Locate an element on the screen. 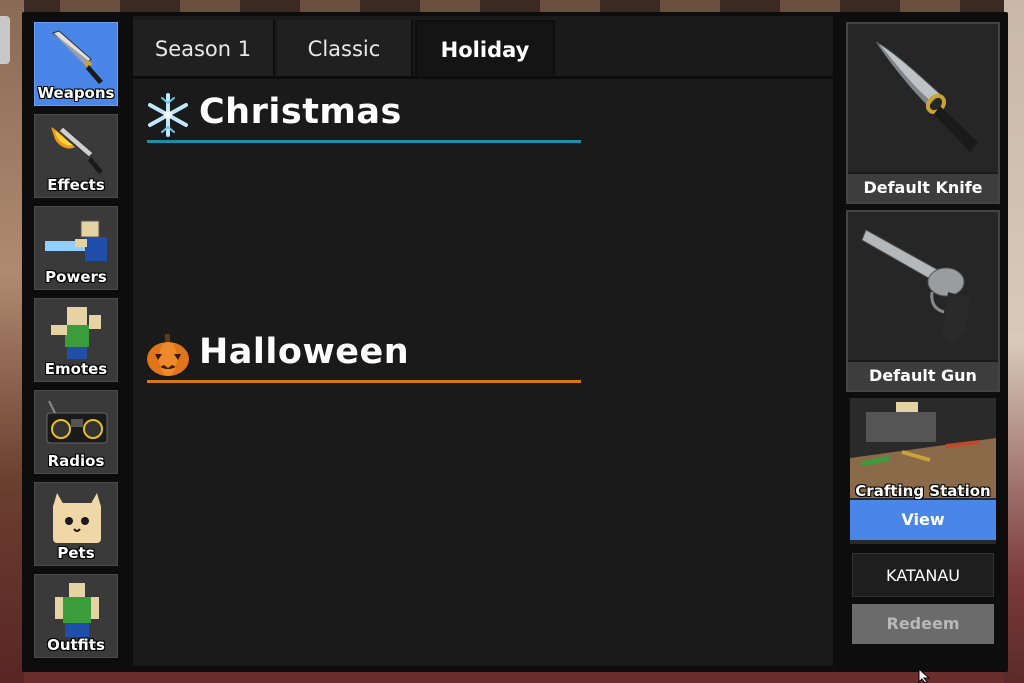  code-input is located at coordinates (923, 575).